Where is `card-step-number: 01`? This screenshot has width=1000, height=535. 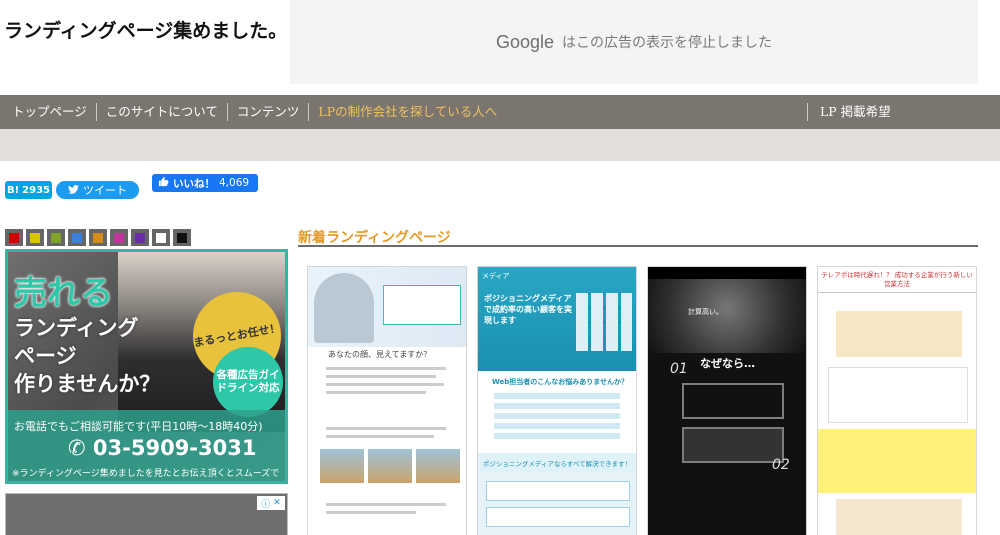 card-step-number: 01 is located at coordinates (679, 369).